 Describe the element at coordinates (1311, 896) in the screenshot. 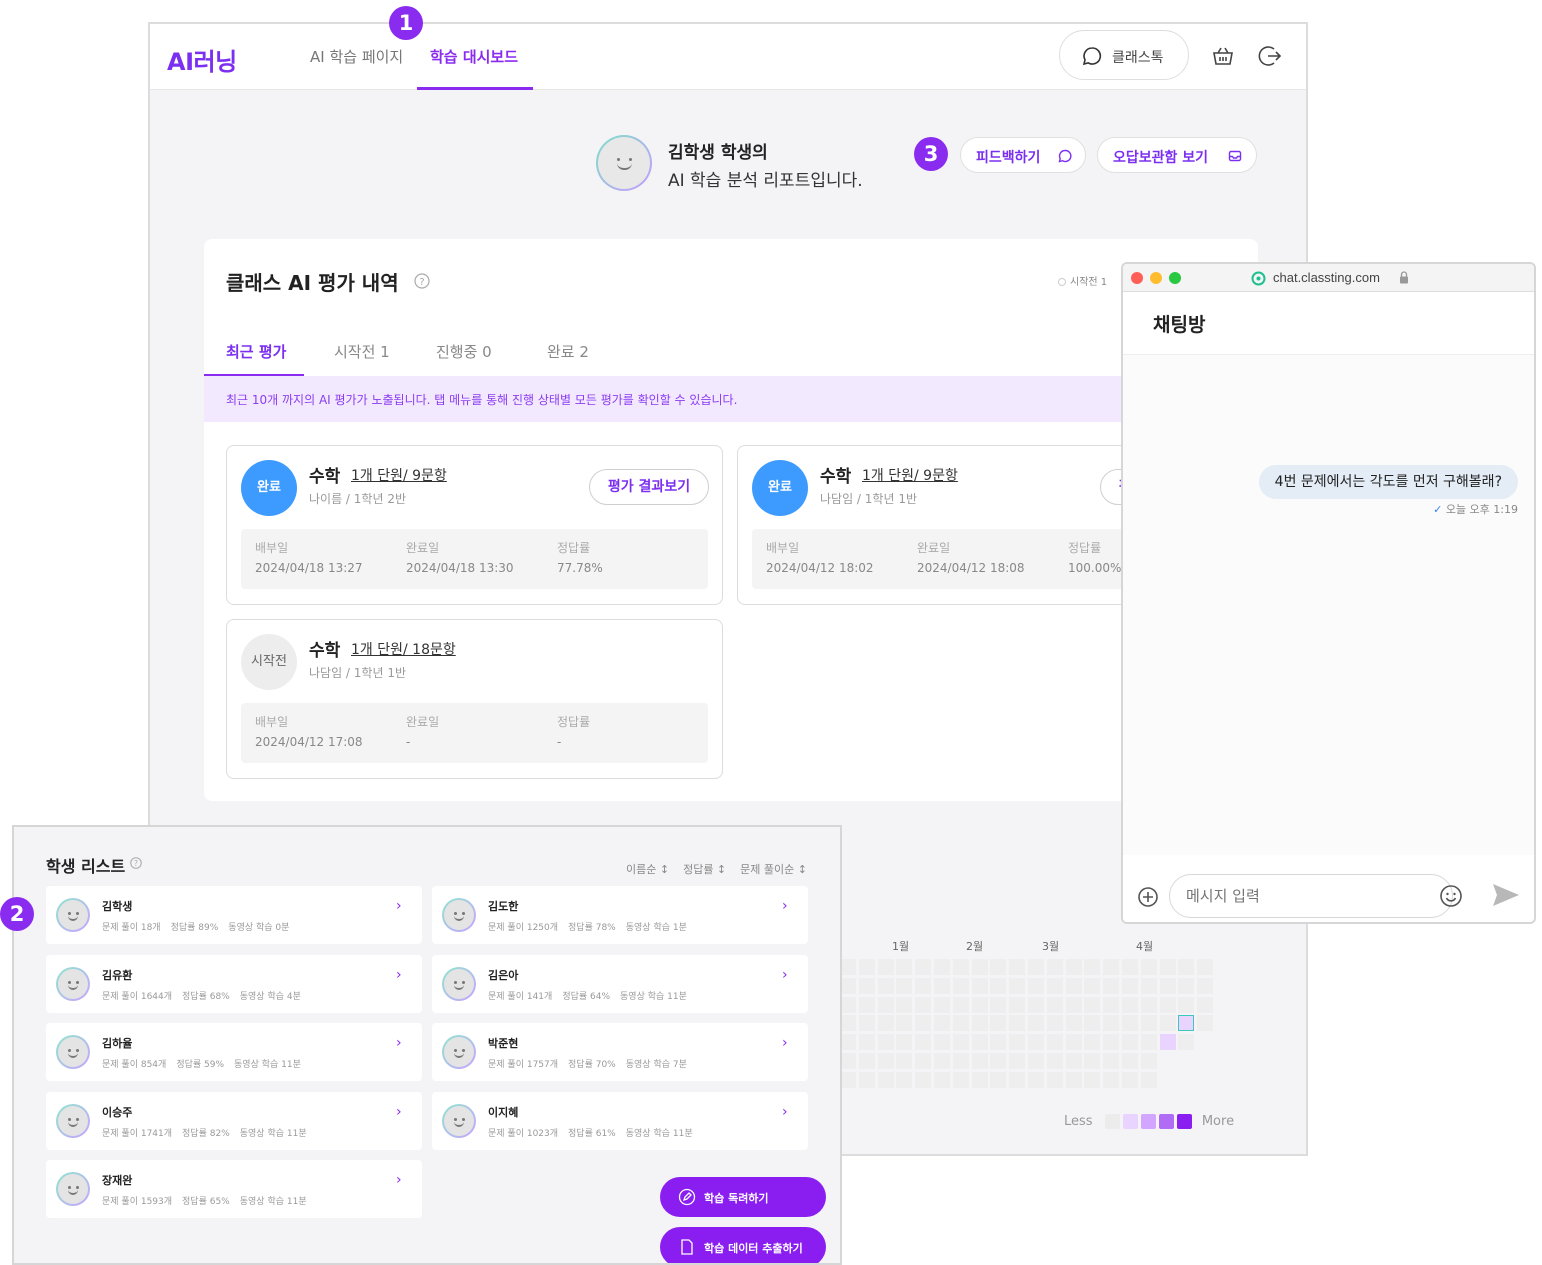

I see `message-input` at that location.